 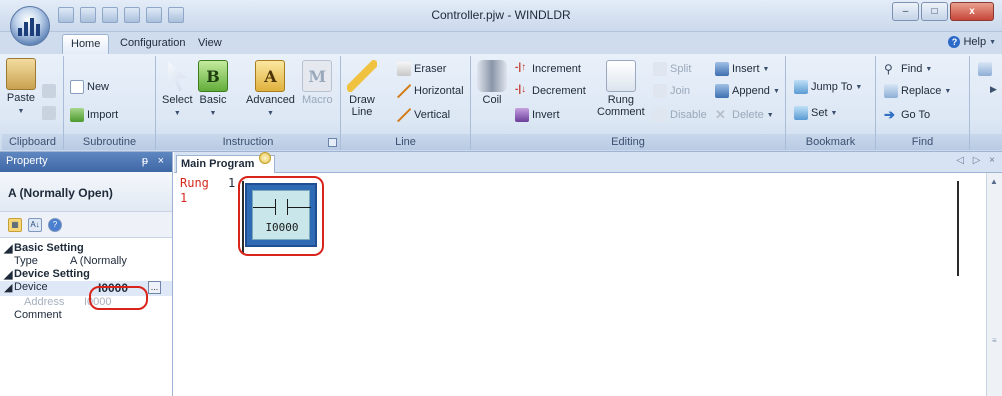 What do you see at coordinates (15, 224) in the screenshot?
I see `categorized-icon: ▦` at bounding box center [15, 224].